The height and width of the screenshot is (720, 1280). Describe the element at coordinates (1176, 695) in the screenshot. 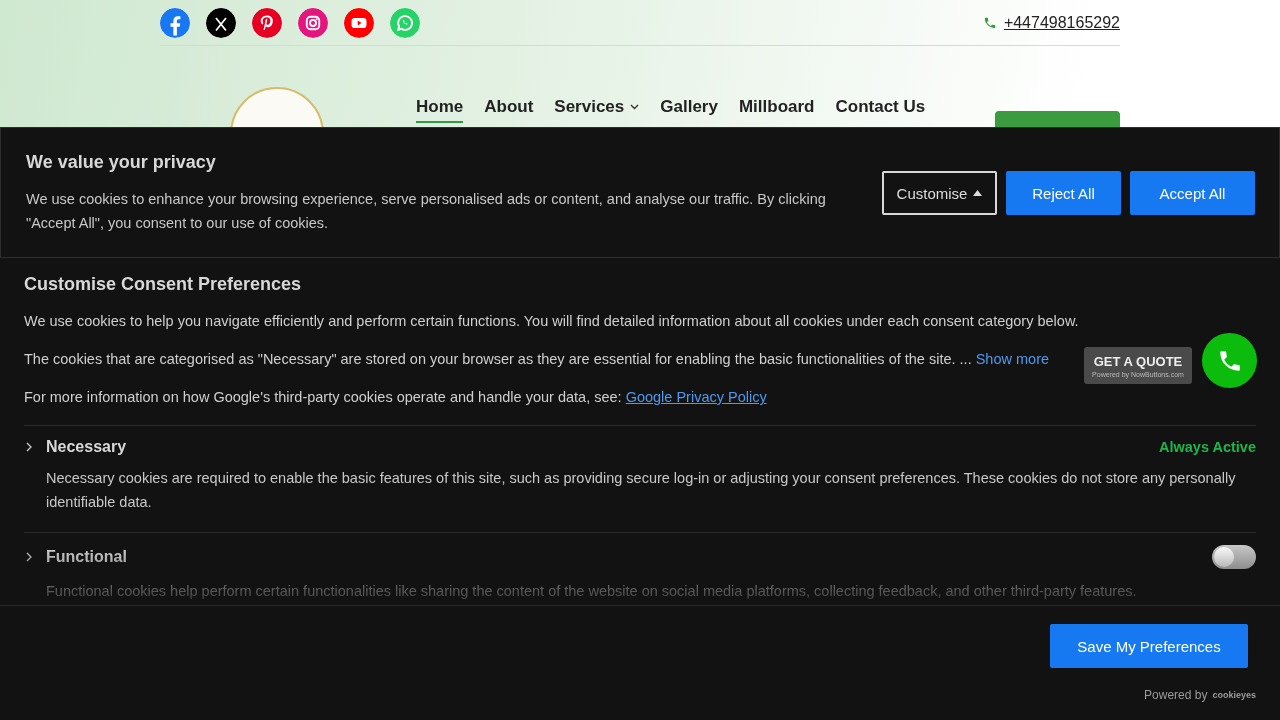

I see `powered-by-label: Powered by` at that location.